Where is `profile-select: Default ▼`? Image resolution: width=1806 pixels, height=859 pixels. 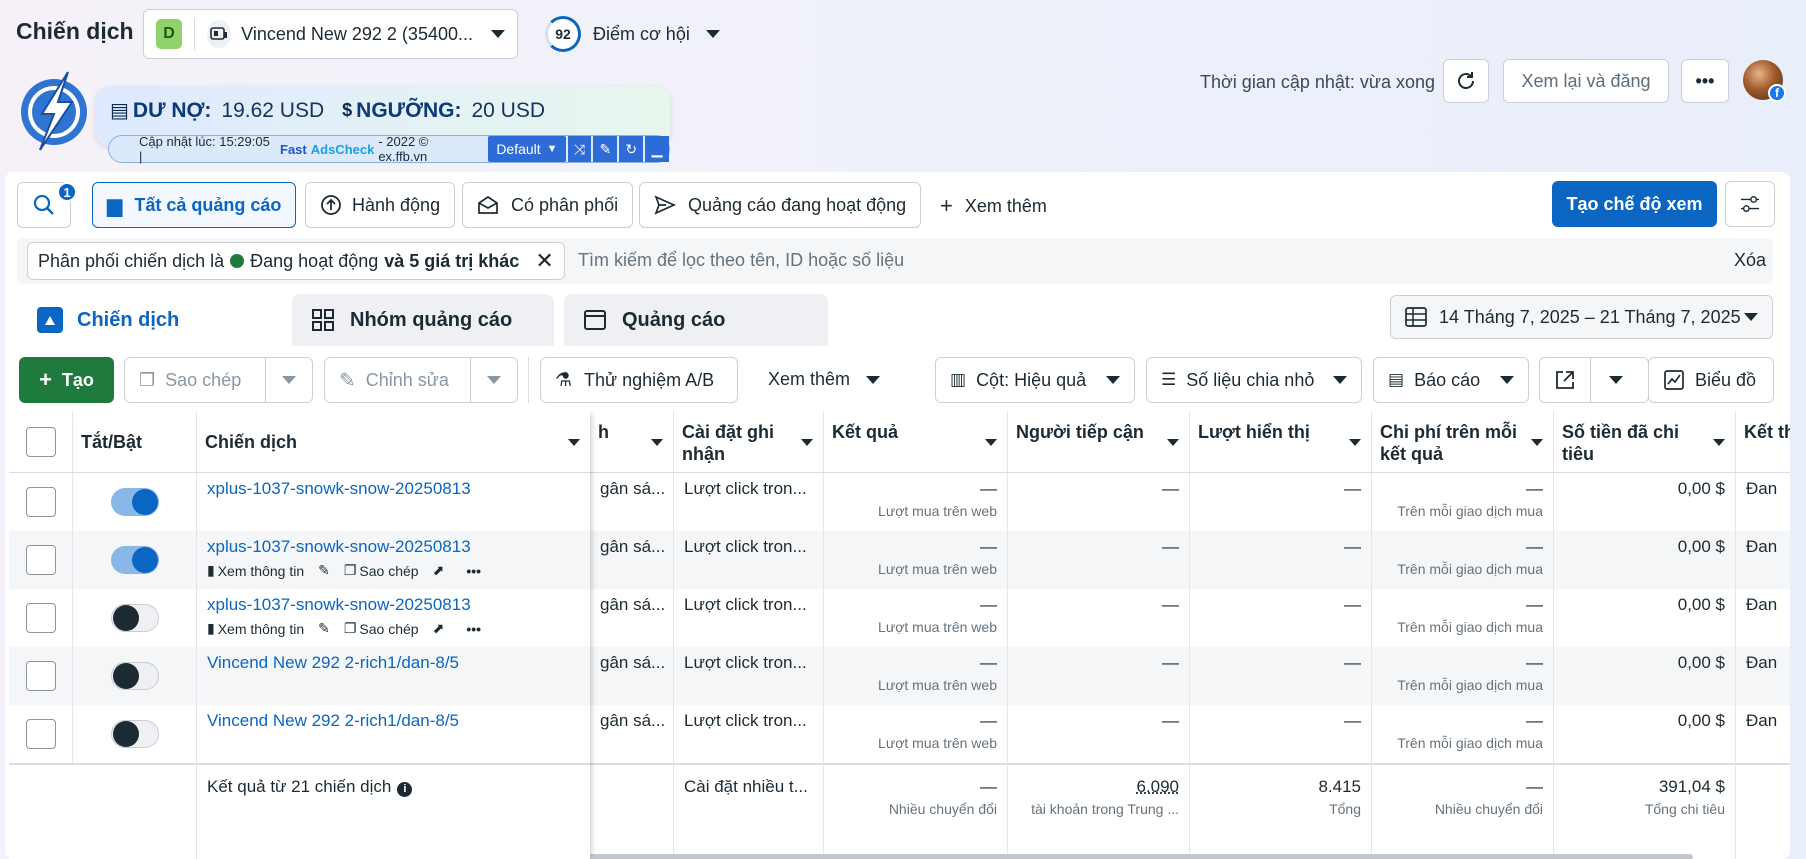
profile-select: Default ▼ is located at coordinates (527, 149).